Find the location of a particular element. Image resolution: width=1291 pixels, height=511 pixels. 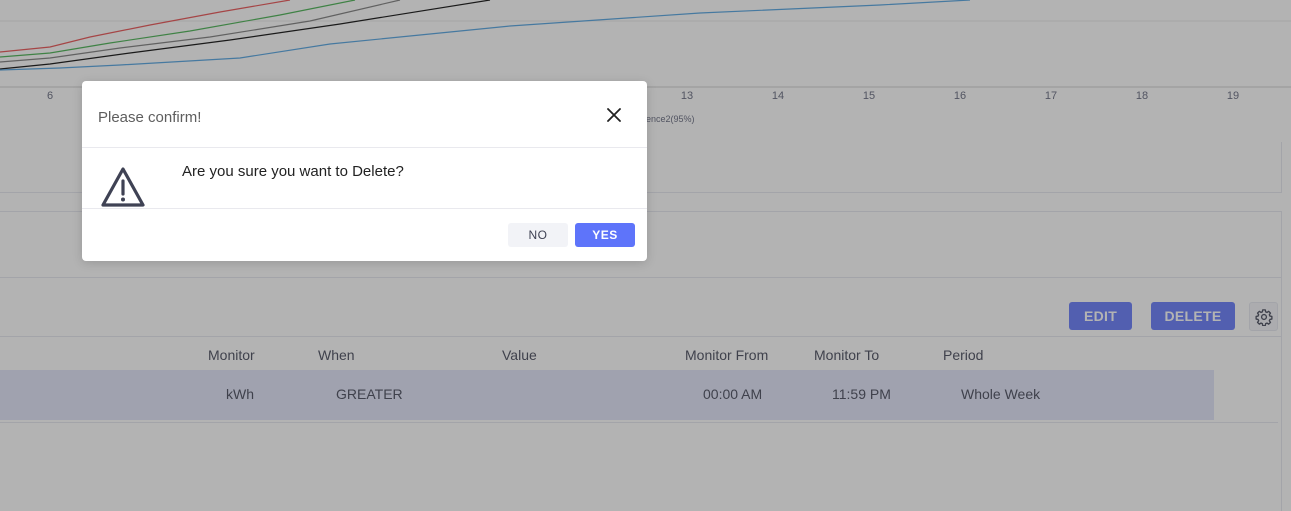

yes-button: YES is located at coordinates (605, 235).